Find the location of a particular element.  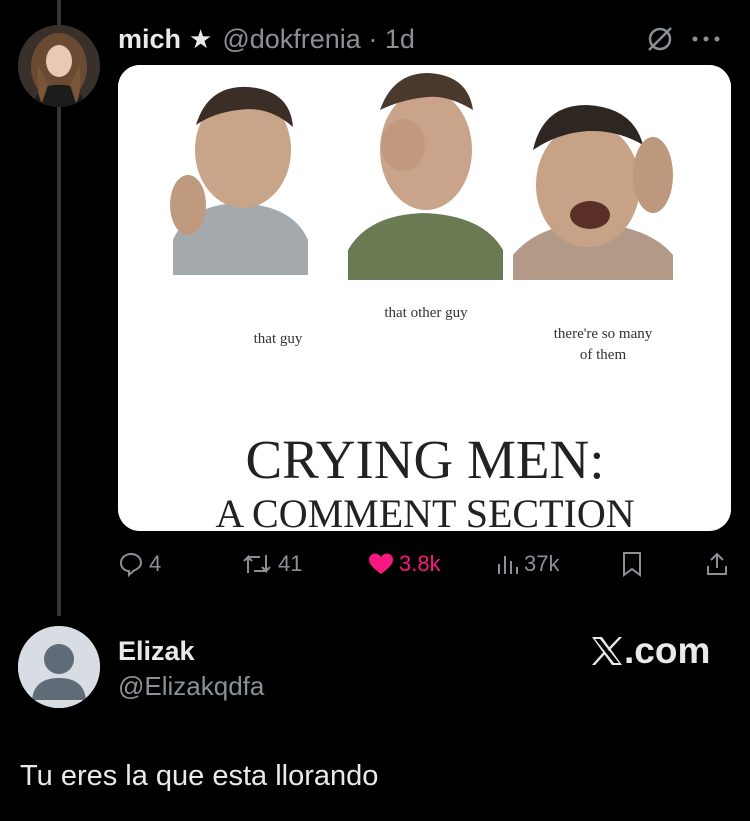

reply-button: 4 is located at coordinates (139, 564).